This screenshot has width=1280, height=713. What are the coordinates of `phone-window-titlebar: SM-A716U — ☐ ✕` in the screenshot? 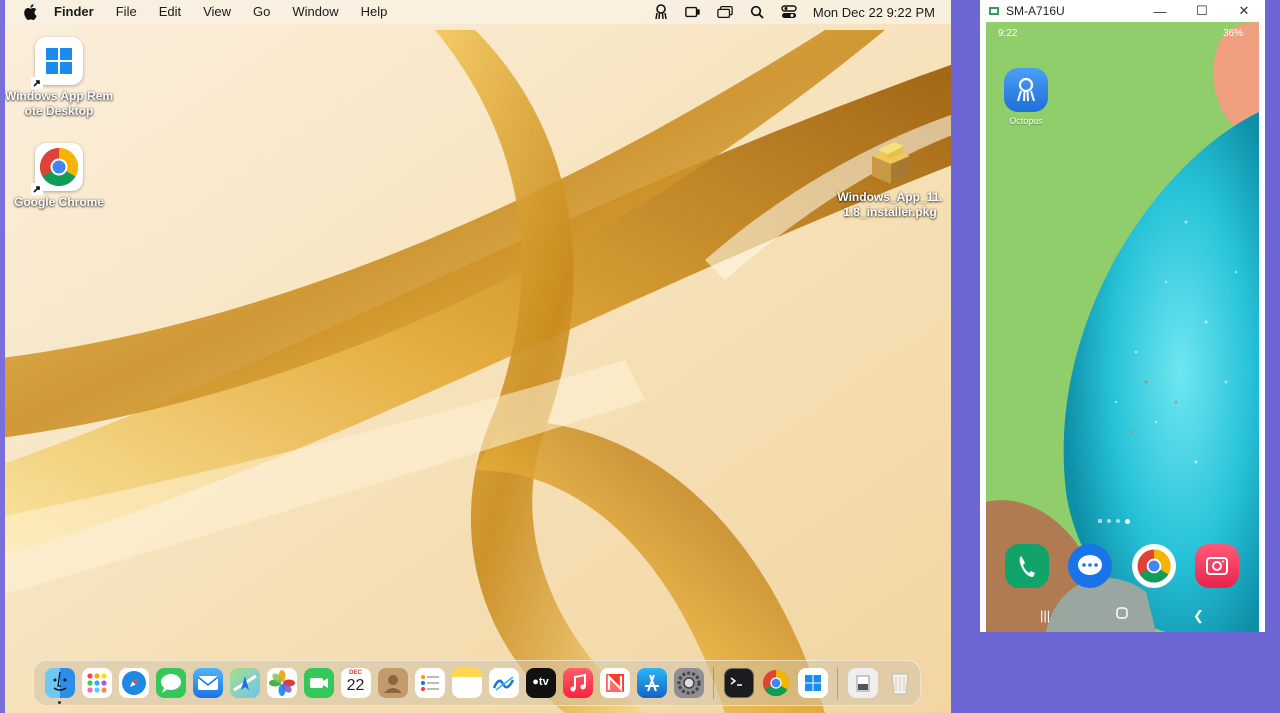 It's located at (1122, 11).